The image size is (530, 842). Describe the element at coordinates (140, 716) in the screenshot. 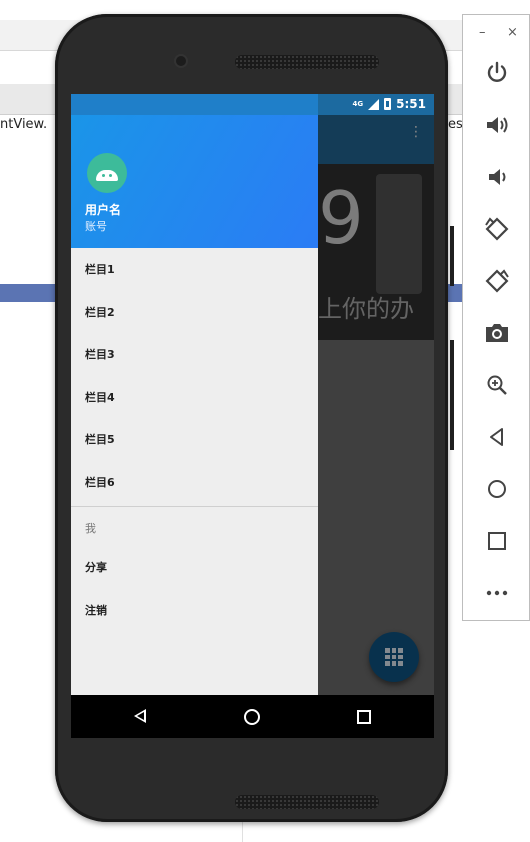

I see `nav-back-icon-inner` at that location.